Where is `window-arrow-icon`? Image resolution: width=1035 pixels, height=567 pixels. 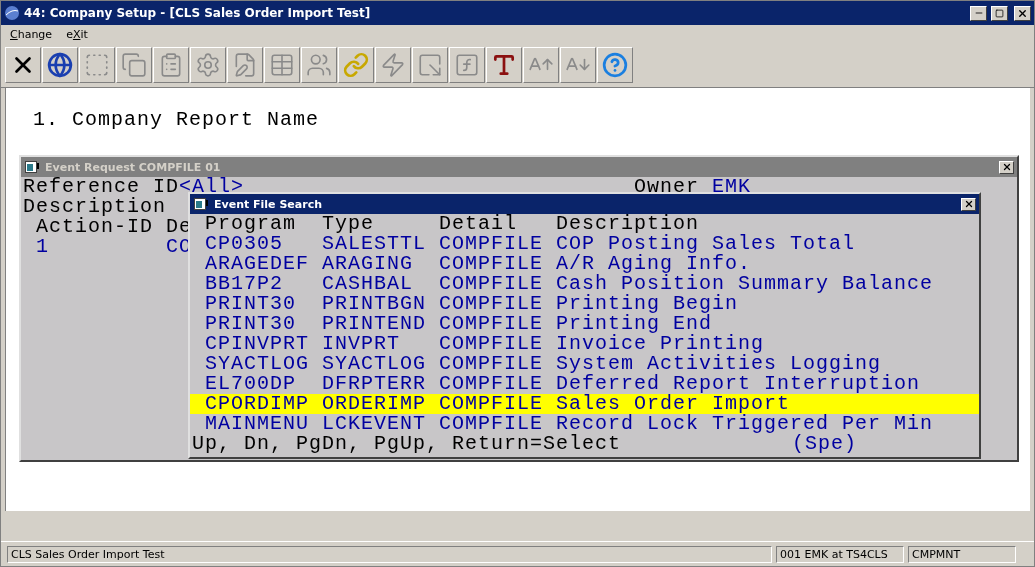
window-arrow-icon is located at coordinates (430, 65).